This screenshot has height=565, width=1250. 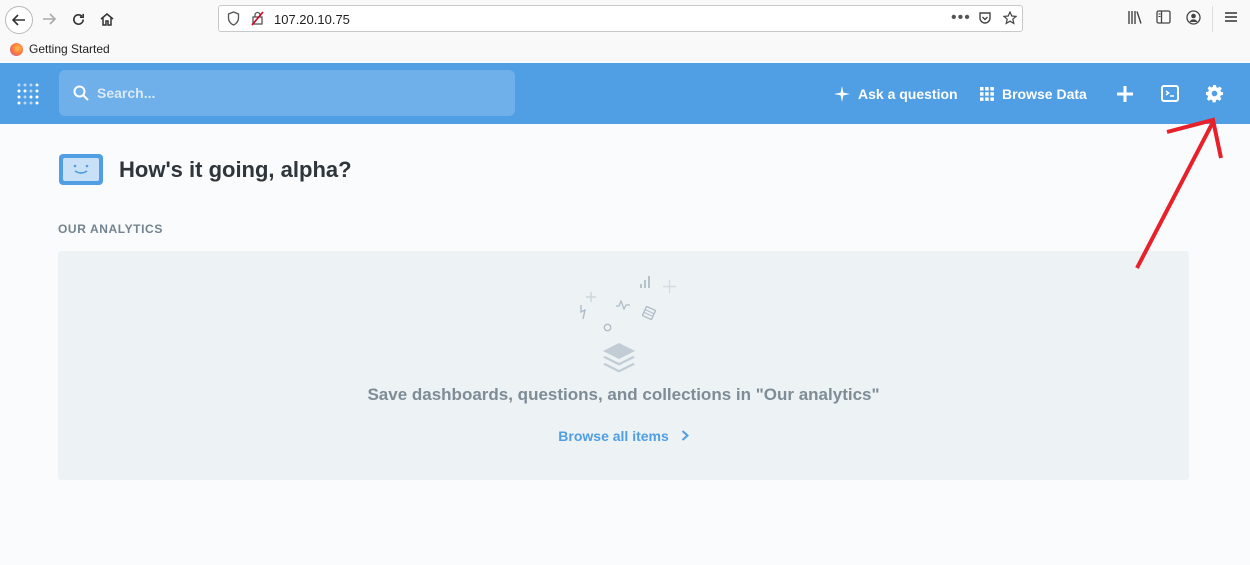 What do you see at coordinates (49, 19) in the screenshot?
I see `forward-icon` at bounding box center [49, 19].